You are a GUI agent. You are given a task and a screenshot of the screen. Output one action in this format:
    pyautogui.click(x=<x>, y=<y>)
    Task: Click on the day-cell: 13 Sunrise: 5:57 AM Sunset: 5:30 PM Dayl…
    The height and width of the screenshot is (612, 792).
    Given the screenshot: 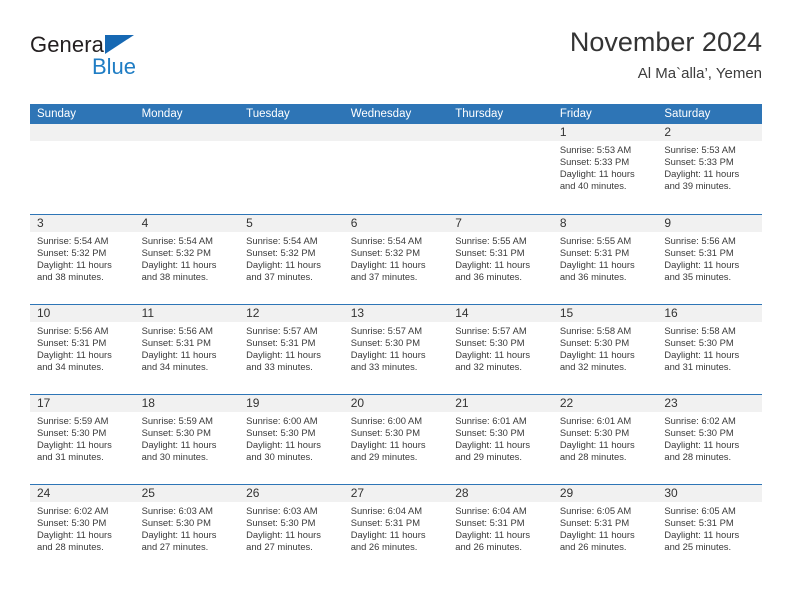 What is the action you would take?
    pyautogui.click(x=396, y=348)
    